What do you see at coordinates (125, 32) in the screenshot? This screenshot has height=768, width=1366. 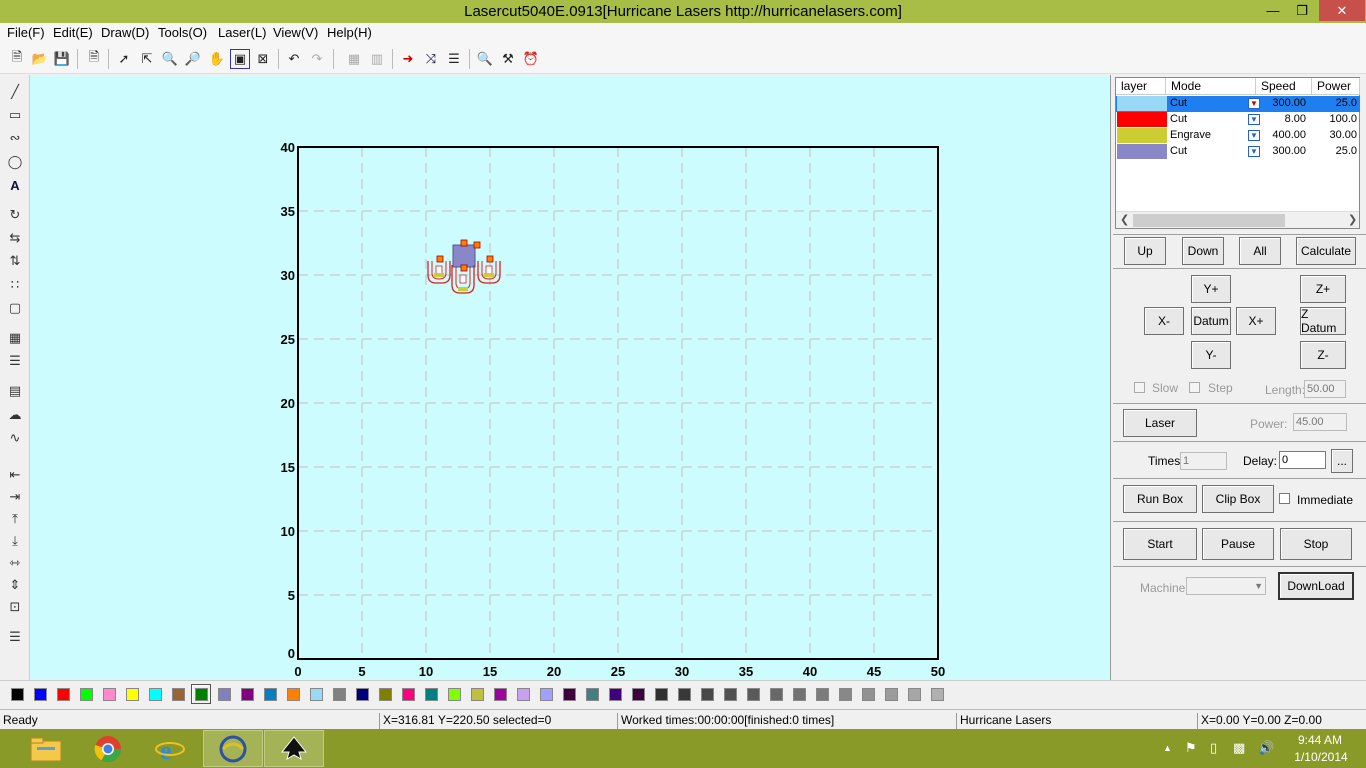 I see `menu-draw: Draw(D)` at bounding box center [125, 32].